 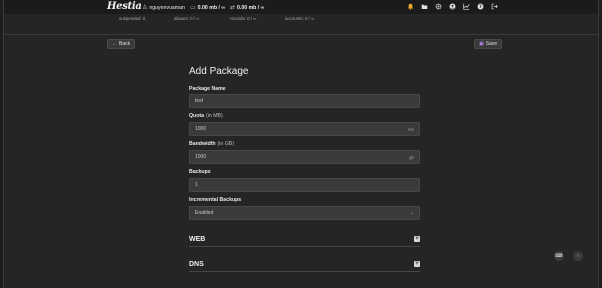 I want to click on save-button-label: Save, so click(x=491, y=44).